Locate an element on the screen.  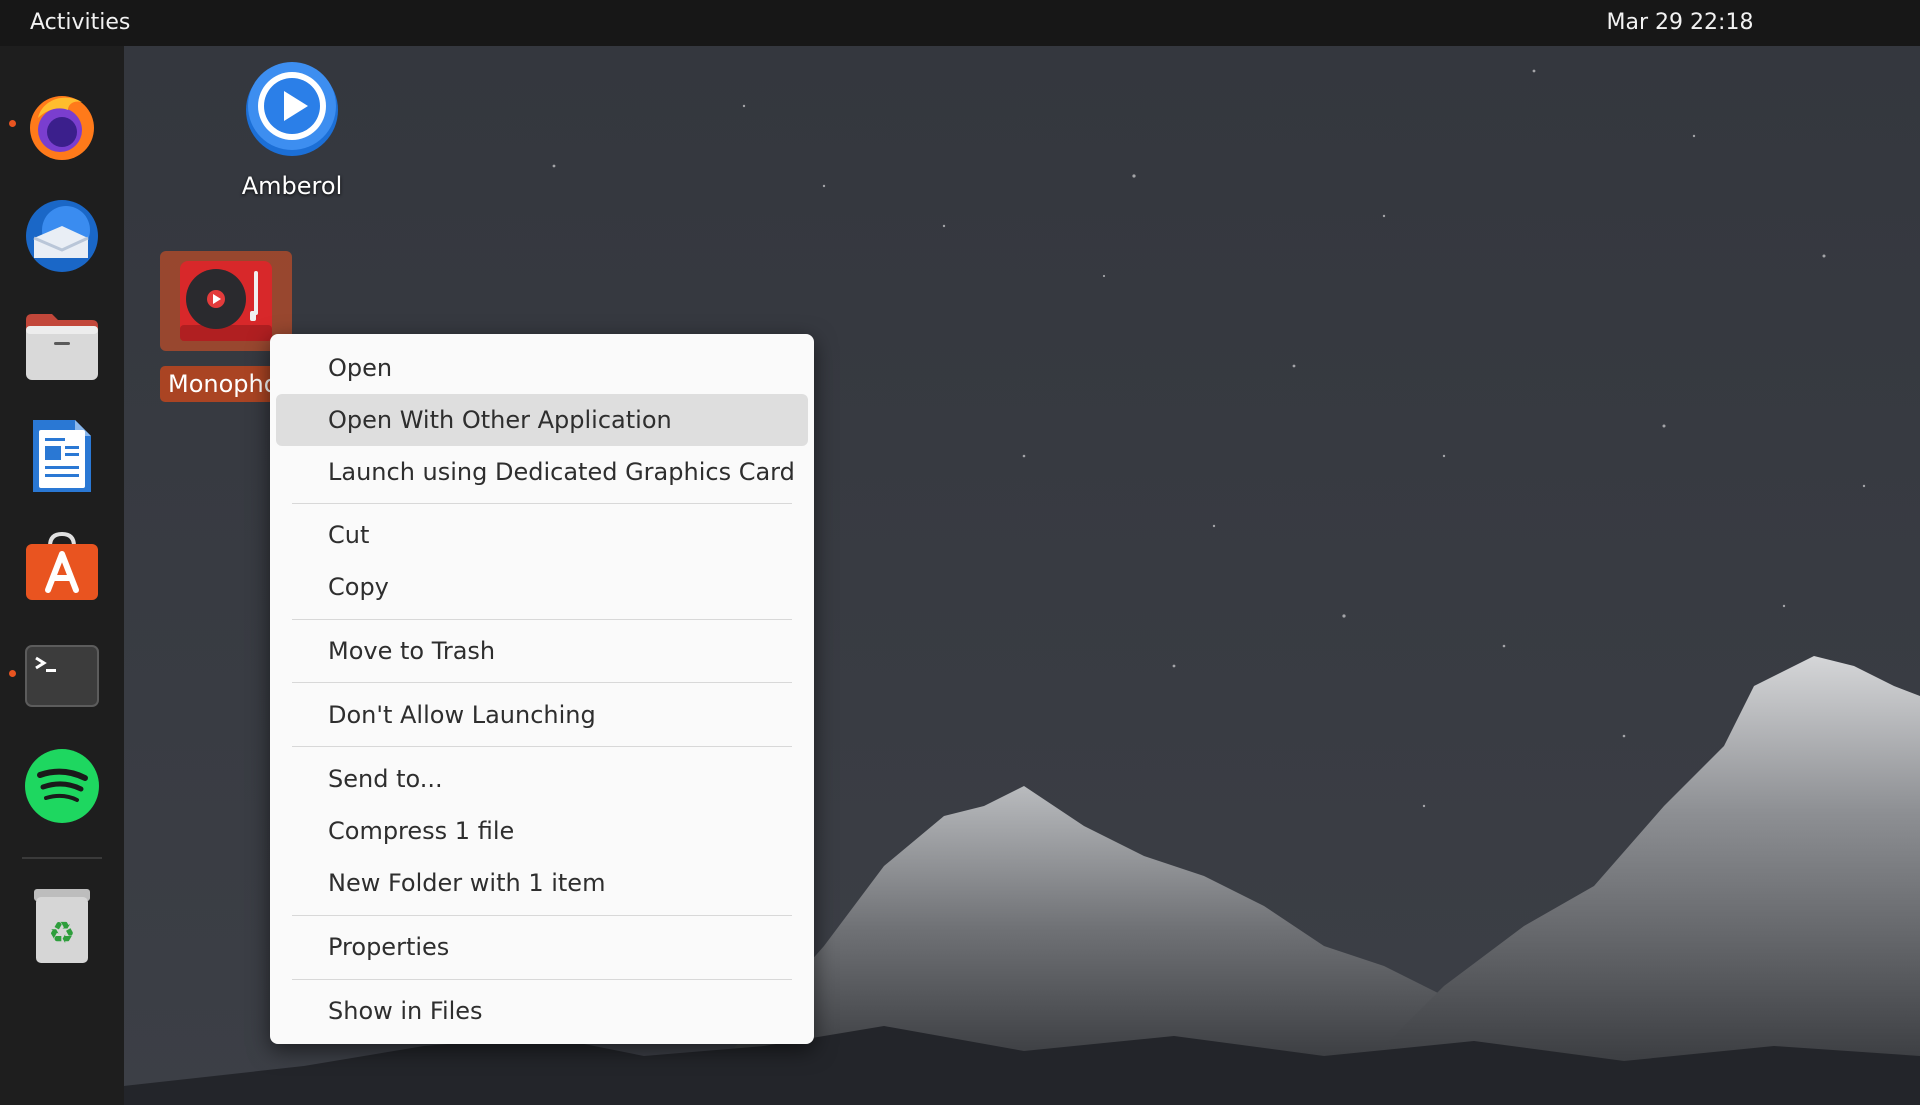
files-icon is located at coordinates (62, 347).